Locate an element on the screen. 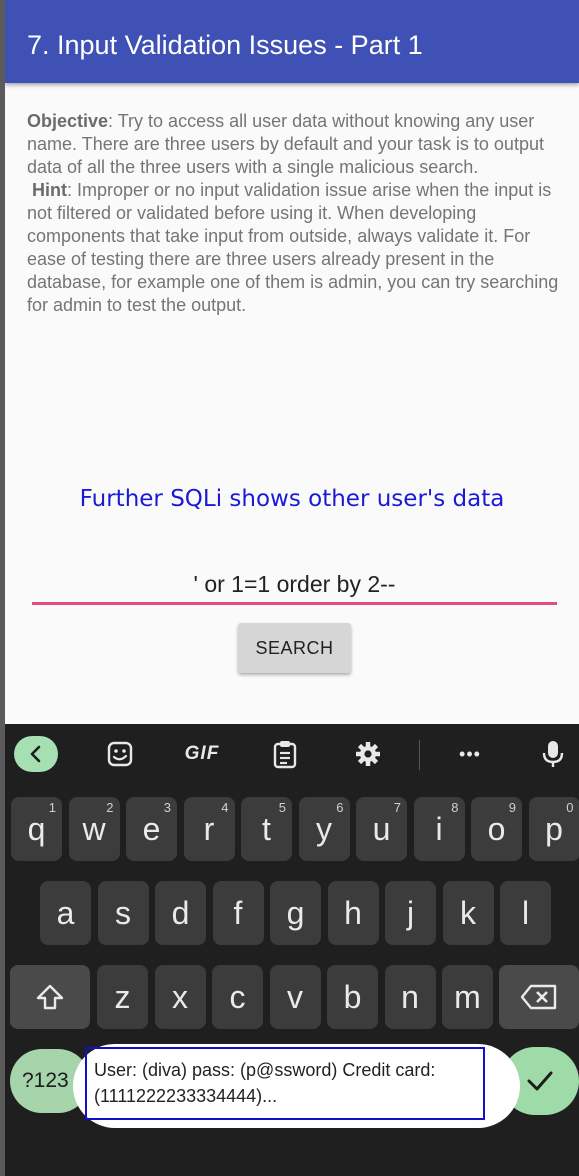 This screenshot has width=579, height=1176. key-p: p0 is located at coordinates (553, 829).